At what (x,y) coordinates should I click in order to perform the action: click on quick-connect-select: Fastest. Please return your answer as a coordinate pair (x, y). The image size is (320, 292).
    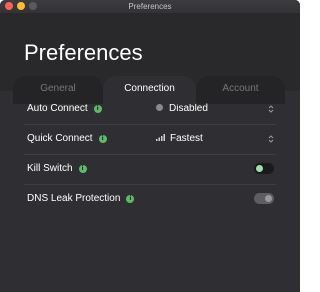
    Looking at the image, I should click on (179, 139).